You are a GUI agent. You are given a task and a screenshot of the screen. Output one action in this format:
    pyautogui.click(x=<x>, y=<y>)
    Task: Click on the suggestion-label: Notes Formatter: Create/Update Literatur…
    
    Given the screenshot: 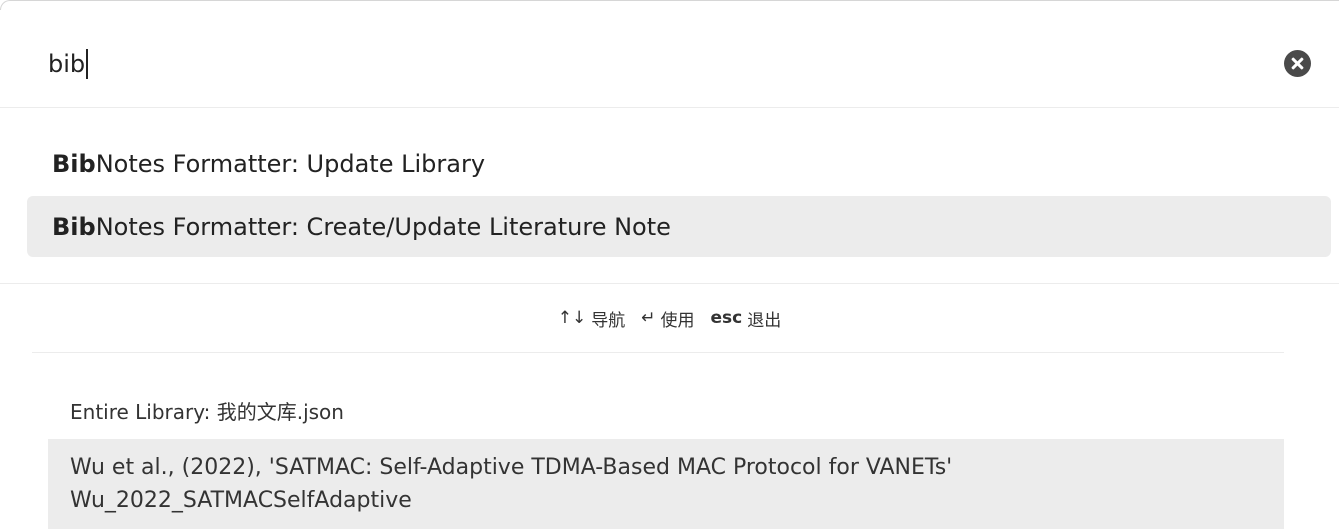 What is the action you would take?
    pyautogui.click(x=383, y=226)
    